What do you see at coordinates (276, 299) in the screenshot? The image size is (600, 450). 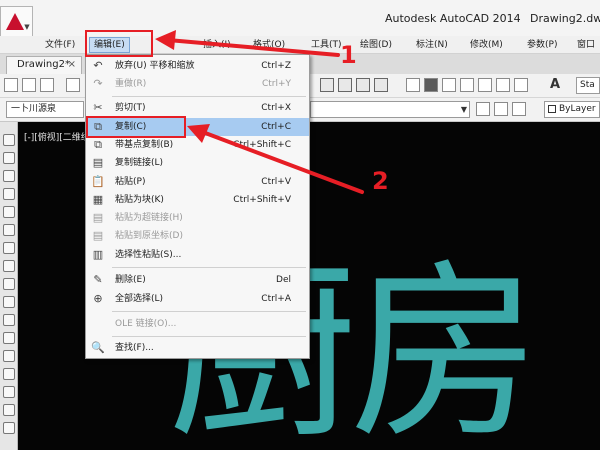 I see `menu-item-shortcut: Ctrl+A` at bounding box center [276, 299].